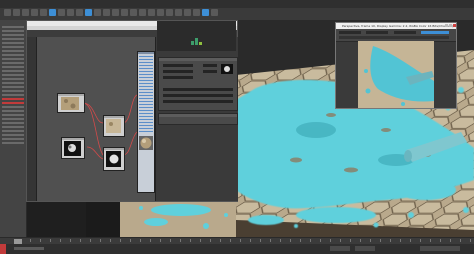 The image size is (474, 254). I want to click on snap-icon, so click(115, 12).